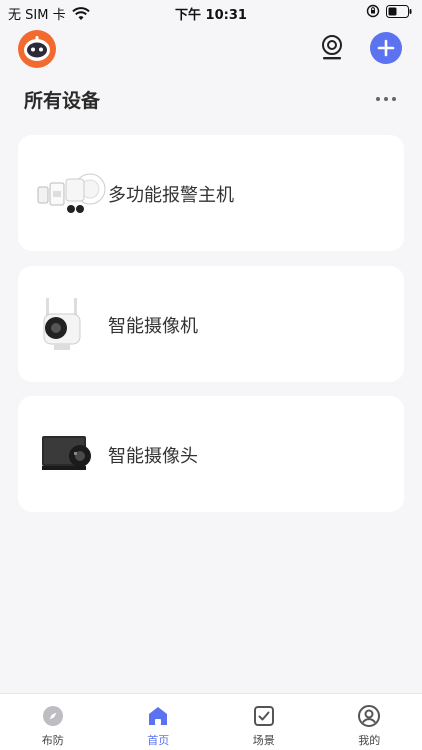  I want to click on plus-icon, so click(386, 48).